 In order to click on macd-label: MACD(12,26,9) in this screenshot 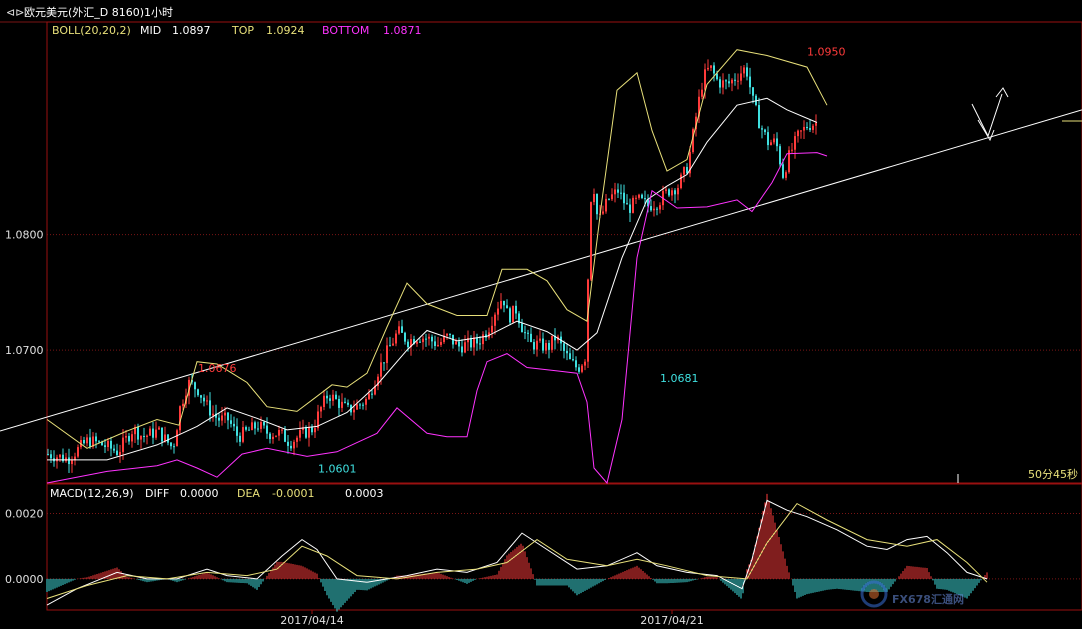, I will do `click(92, 493)`.